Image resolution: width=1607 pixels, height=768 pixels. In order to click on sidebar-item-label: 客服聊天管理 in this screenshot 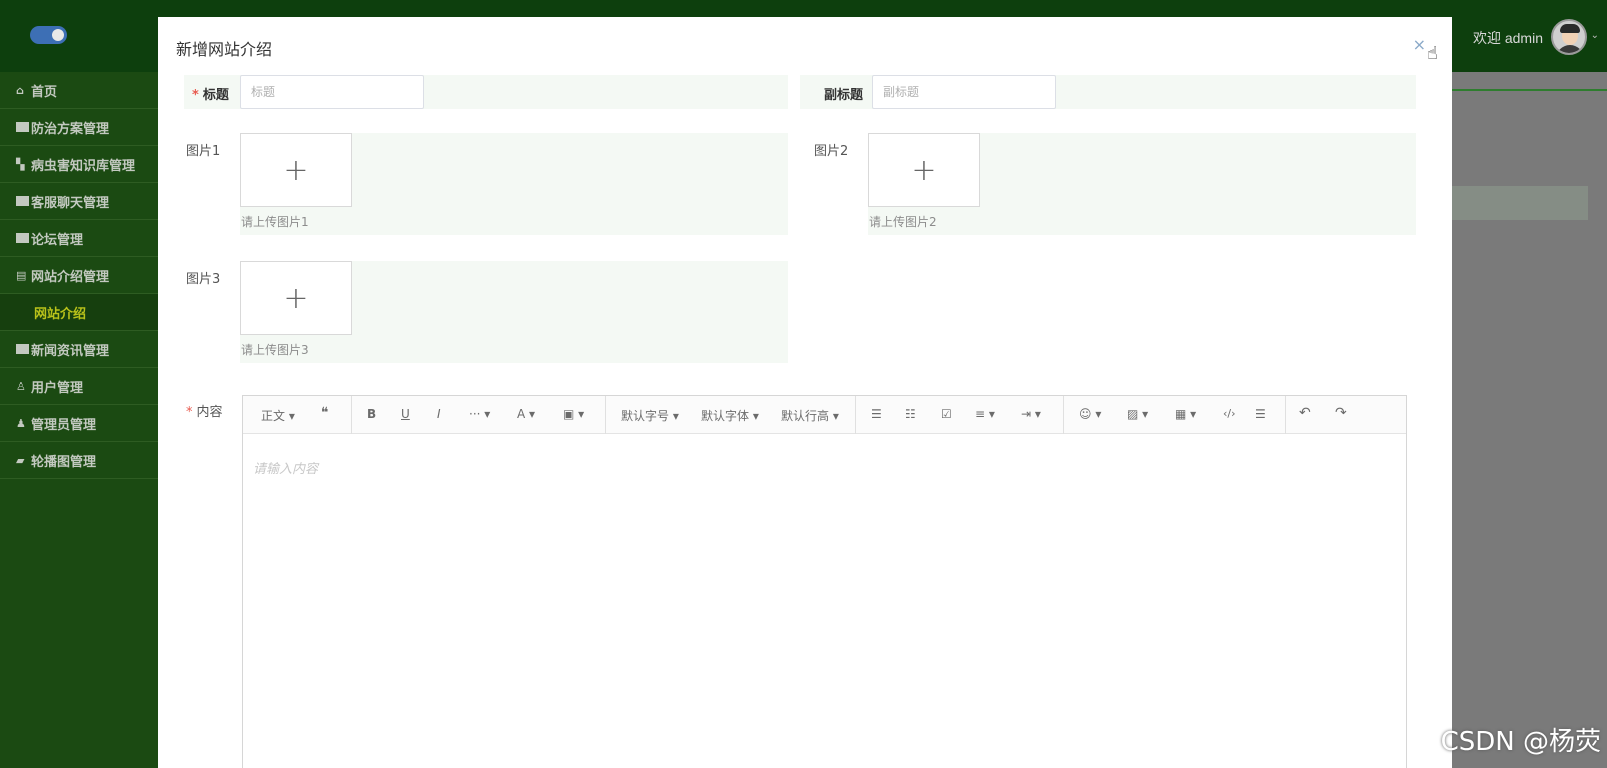, I will do `click(70, 203)`.